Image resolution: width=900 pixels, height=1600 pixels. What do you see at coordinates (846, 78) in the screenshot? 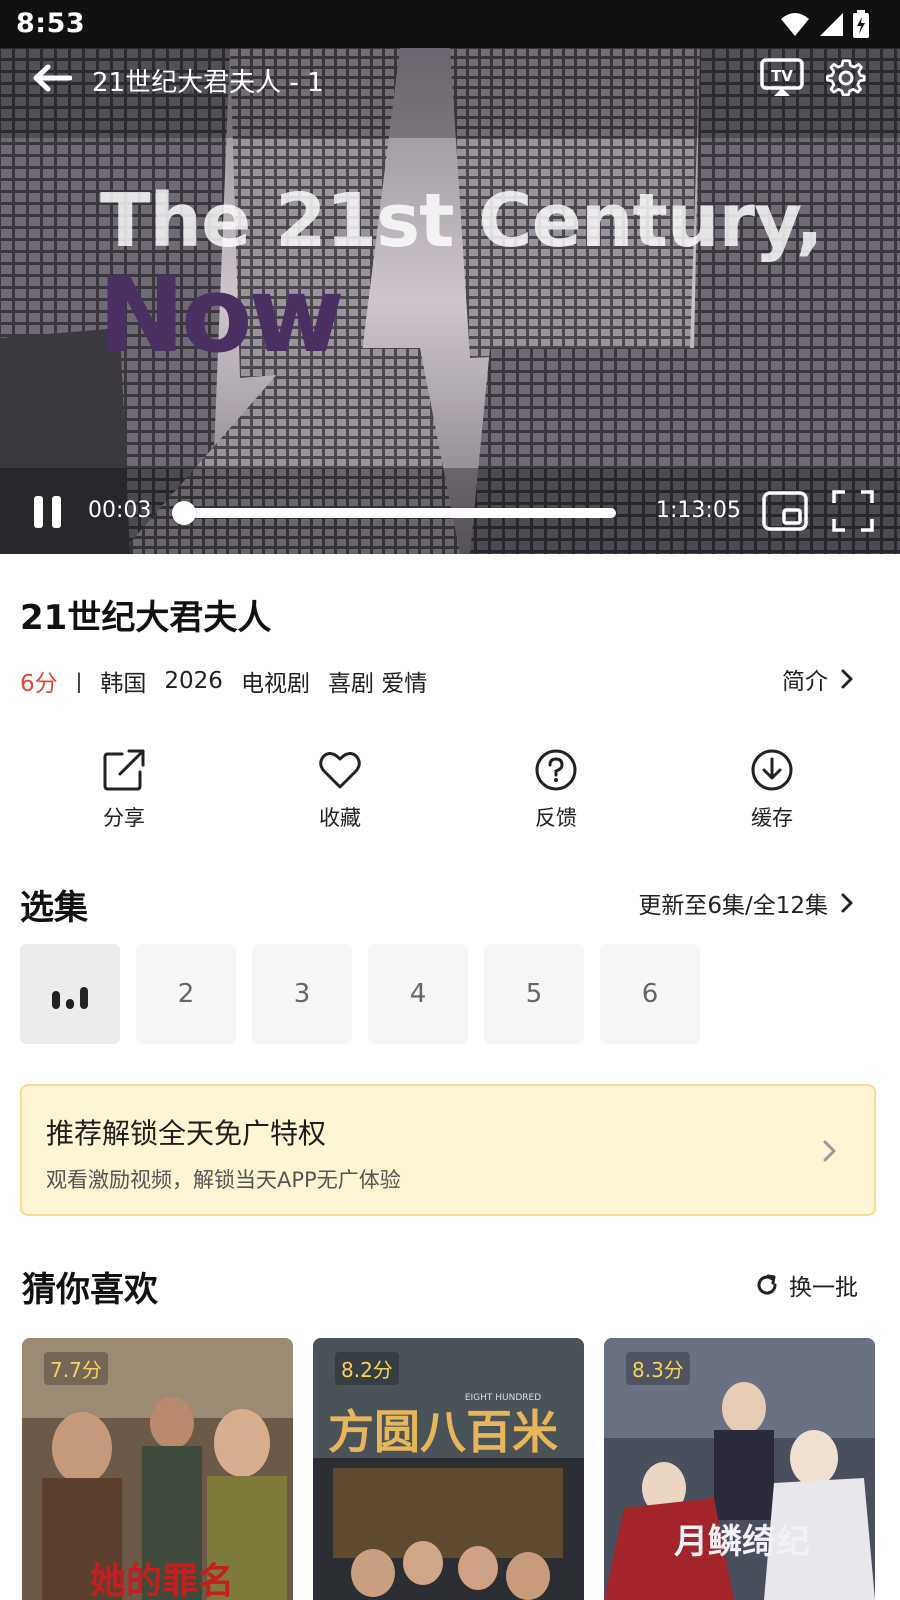
I see `settings-gear-icon` at bounding box center [846, 78].